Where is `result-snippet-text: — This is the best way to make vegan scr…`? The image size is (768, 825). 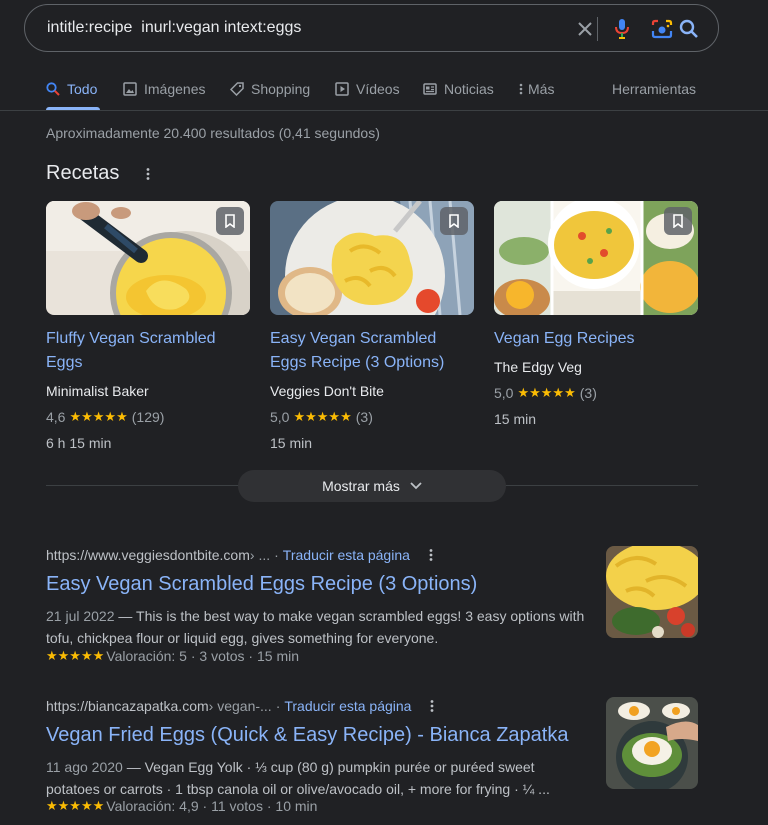 result-snippet-text: — This is the best way to make vegan scr… is located at coordinates (315, 627).